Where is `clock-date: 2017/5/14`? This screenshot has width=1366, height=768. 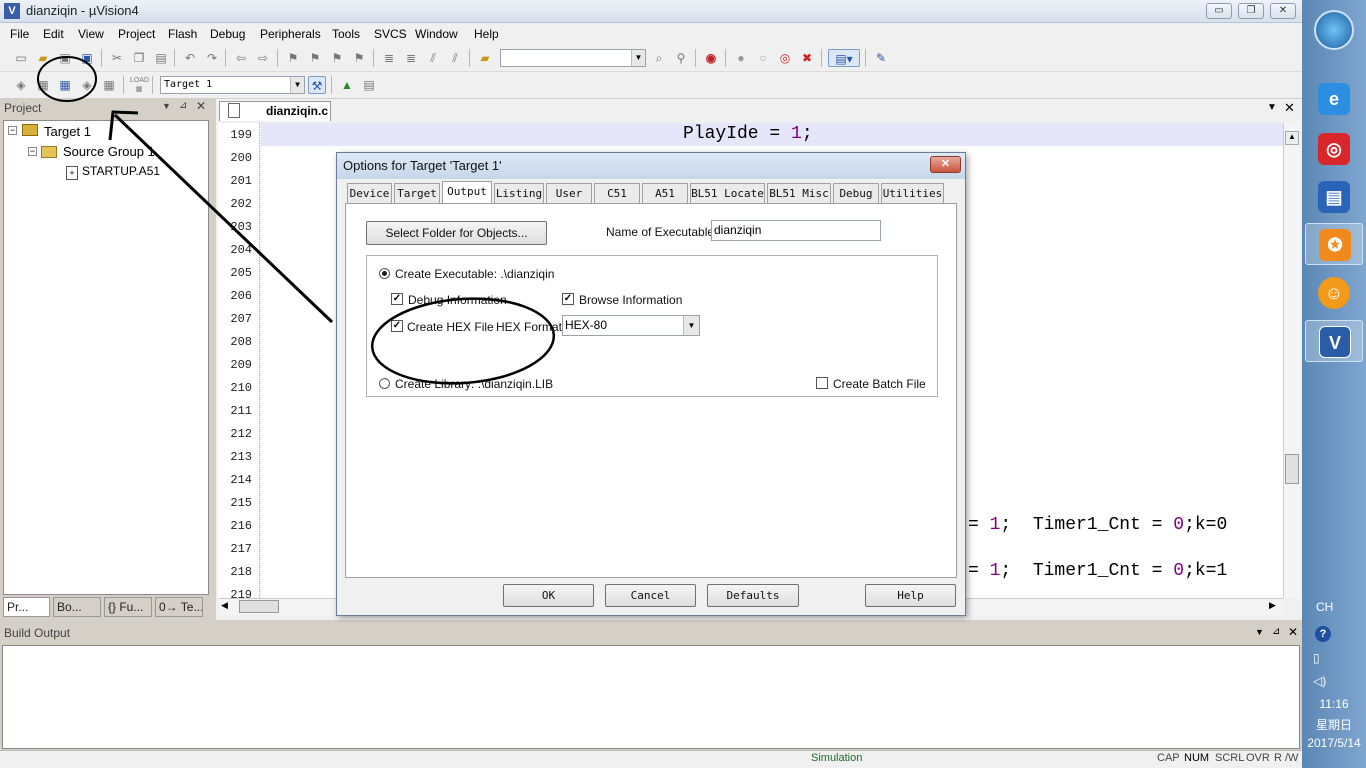
clock-date: 2017/5/14 is located at coordinates (1334, 743).